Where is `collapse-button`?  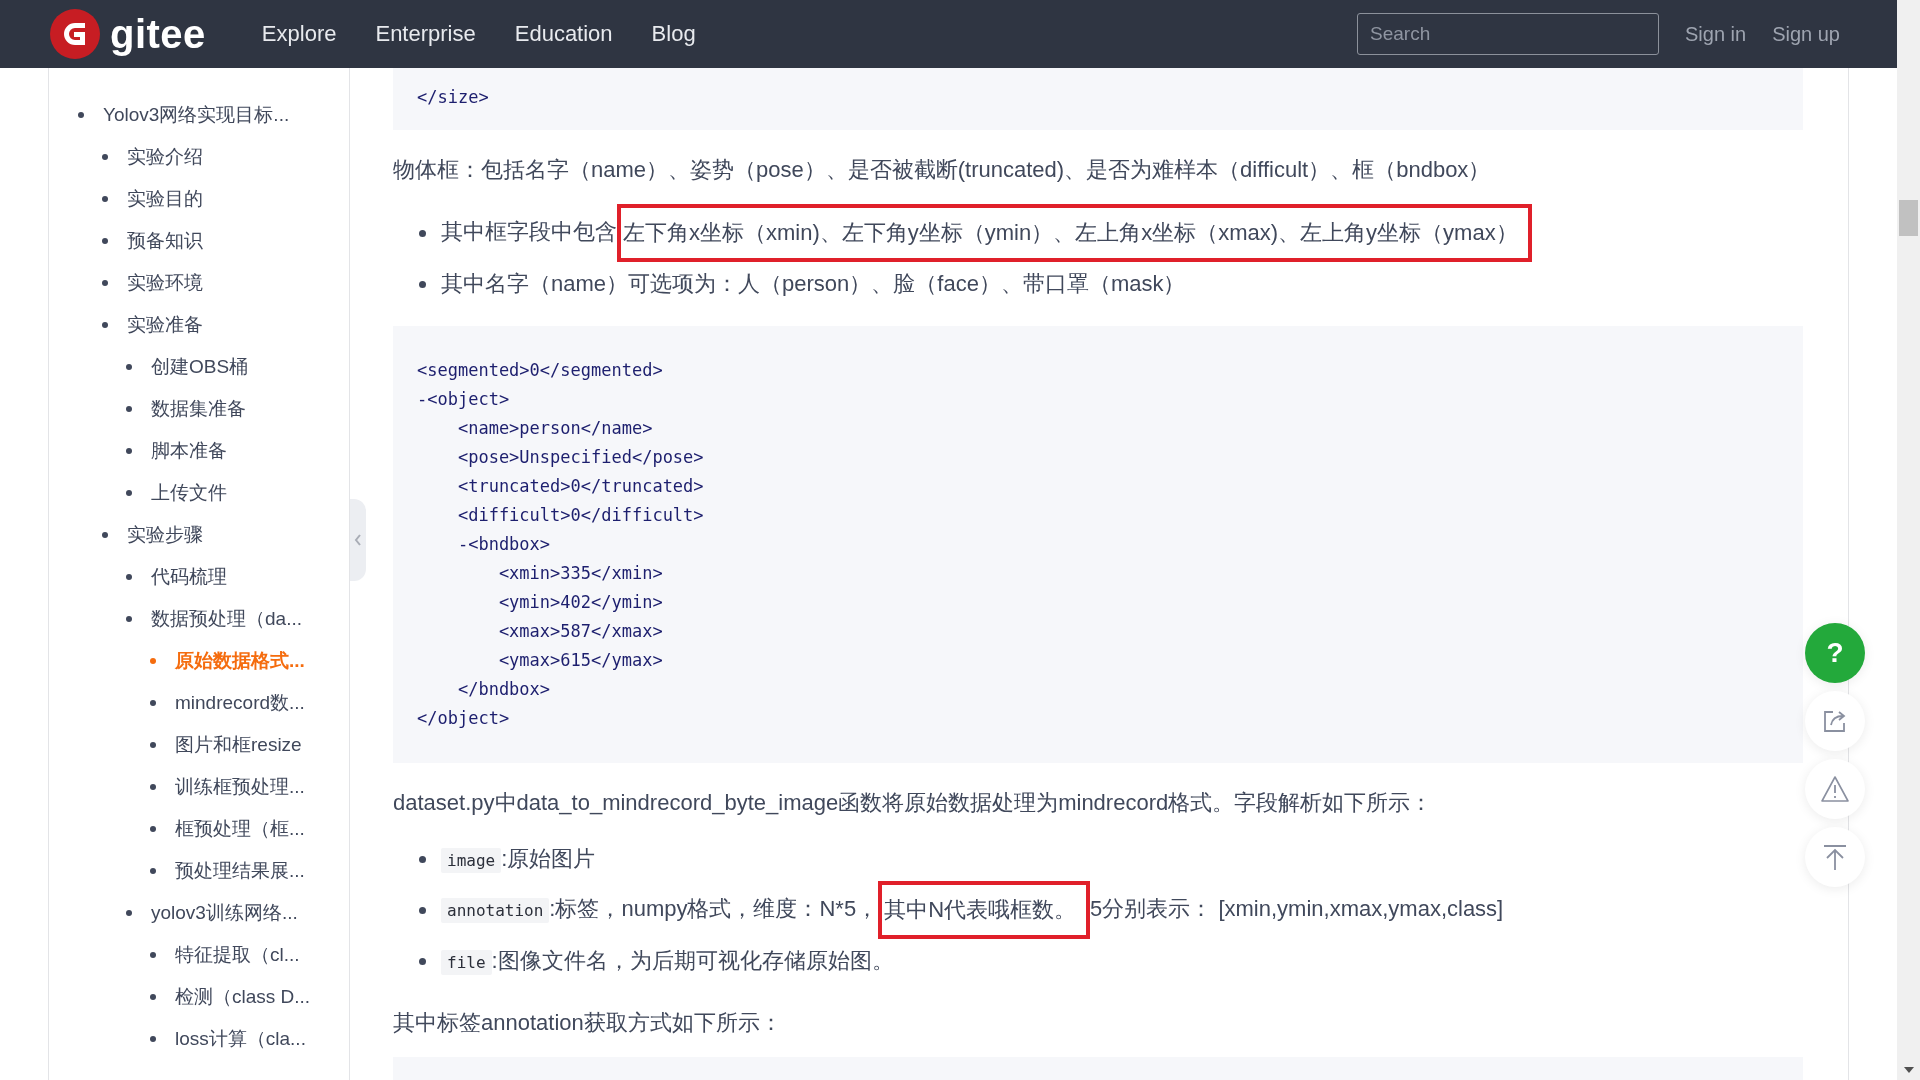 collapse-button is located at coordinates (358, 540).